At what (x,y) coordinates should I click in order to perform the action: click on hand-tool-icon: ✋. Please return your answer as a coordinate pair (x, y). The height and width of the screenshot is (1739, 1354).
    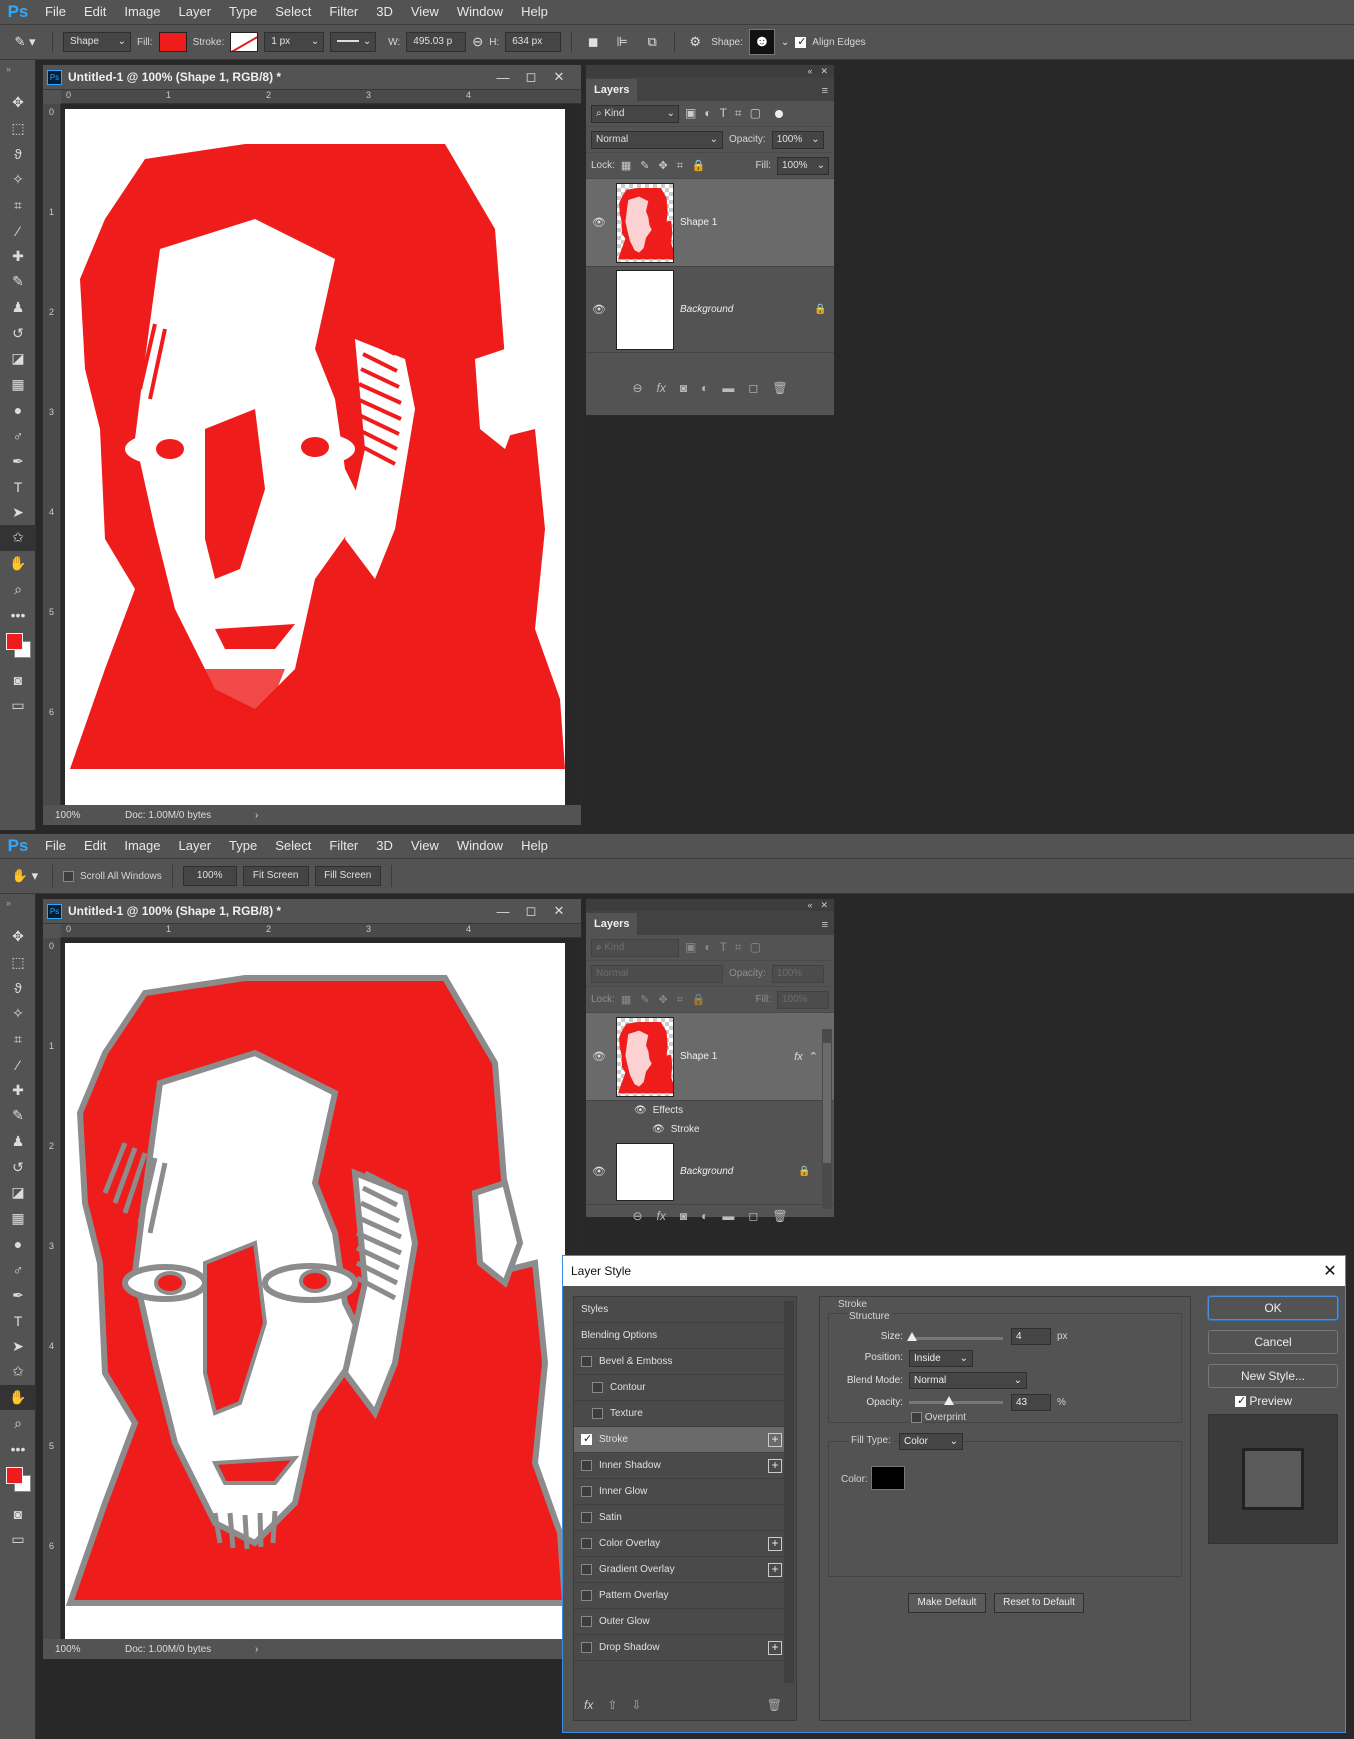
    Looking at the image, I should click on (18, 1397).